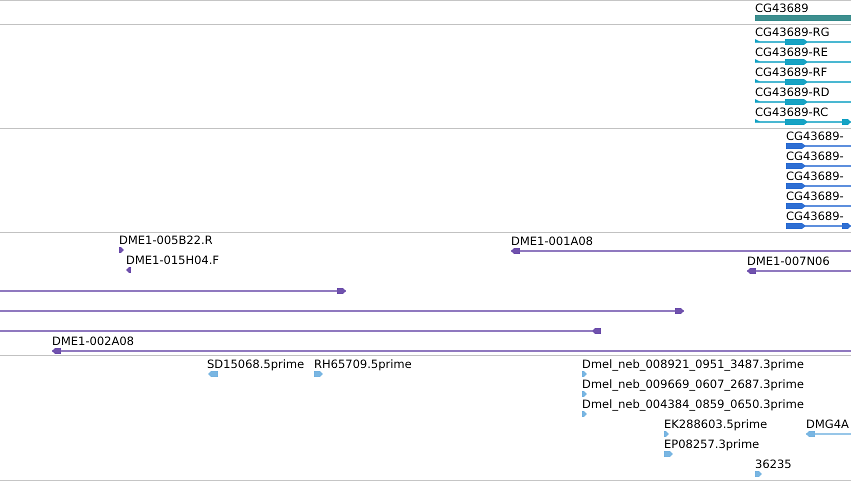 The width and height of the screenshot is (851, 481). Describe the element at coordinates (782, 8) in the screenshot. I see `feature-label: CG43689` at that location.